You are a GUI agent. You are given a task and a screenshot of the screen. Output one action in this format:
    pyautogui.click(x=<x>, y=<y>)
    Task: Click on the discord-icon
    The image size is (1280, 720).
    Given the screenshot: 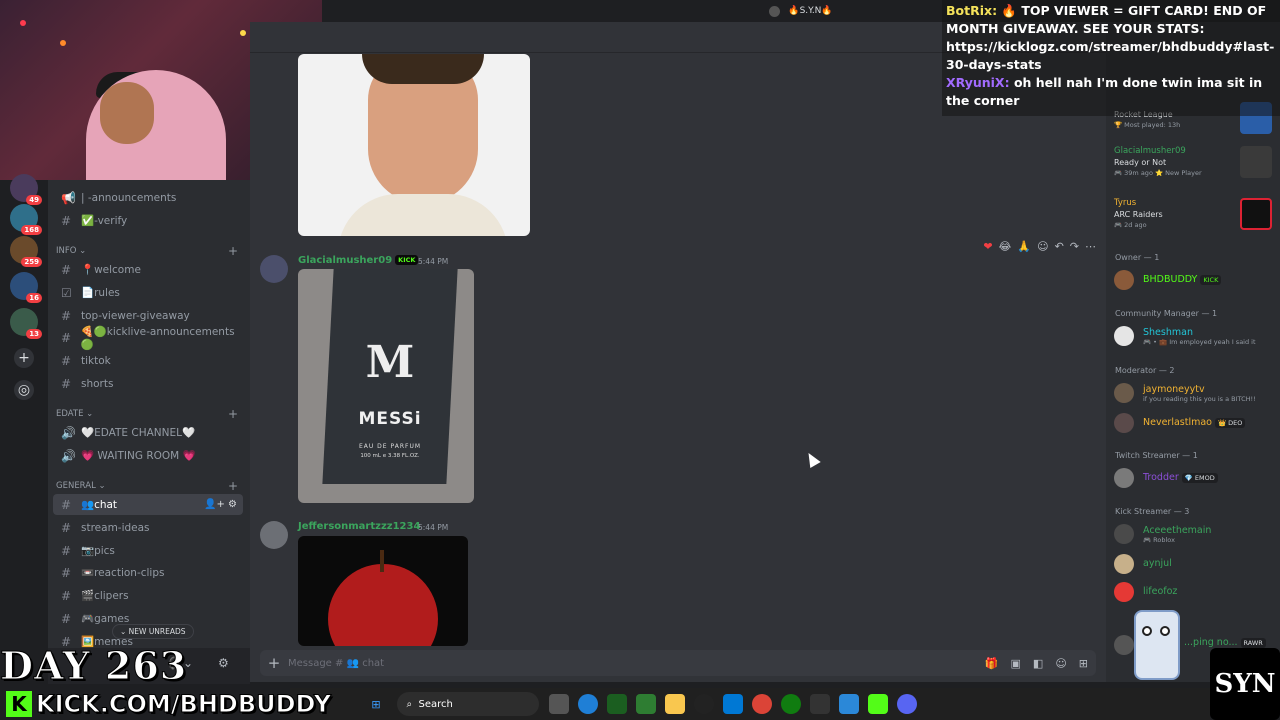 What is the action you would take?
    pyautogui.click(x=907, y=704)
    